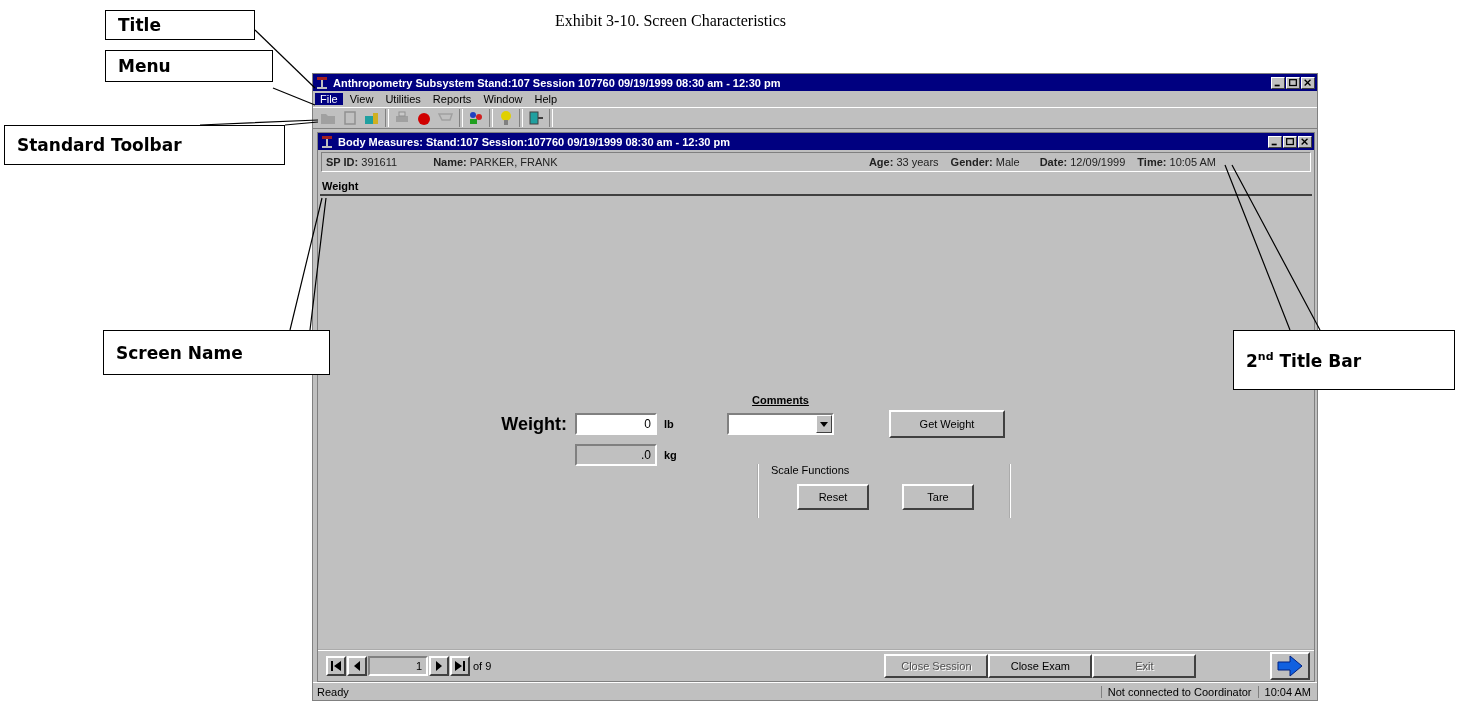  I want to click on callout-label: Standard Toolbar, so click(144, 145).